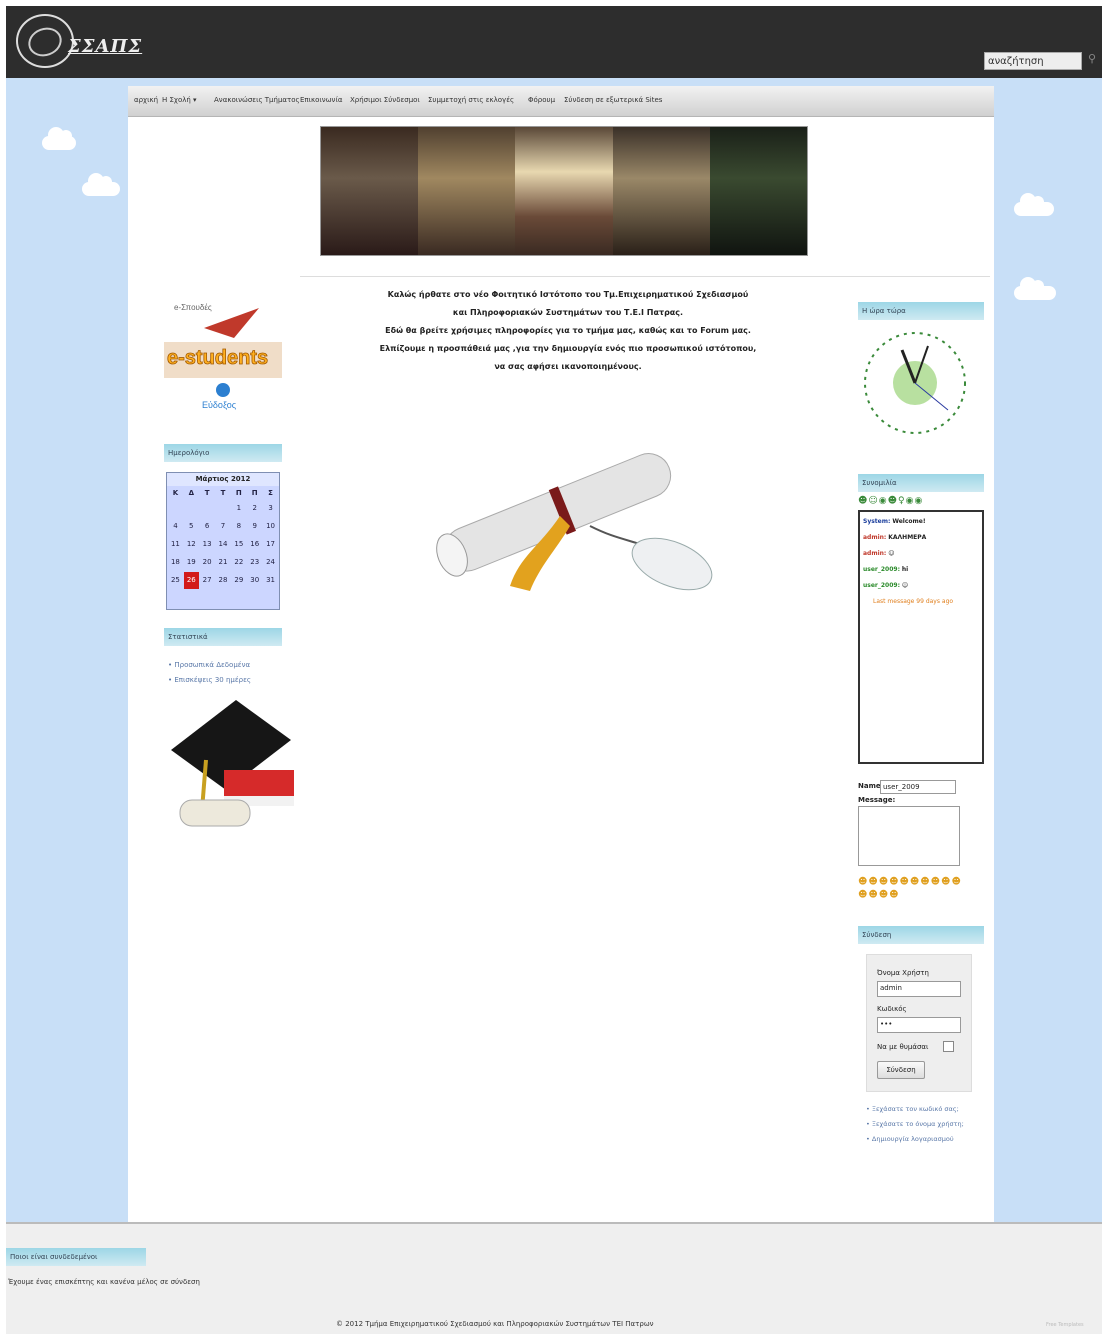 This screenshot has height=1334, width=1102. Describe the element at coordinates (903, 1047) in the screenshot. I see `remember-label: Να με θυμάσαι` at that location.